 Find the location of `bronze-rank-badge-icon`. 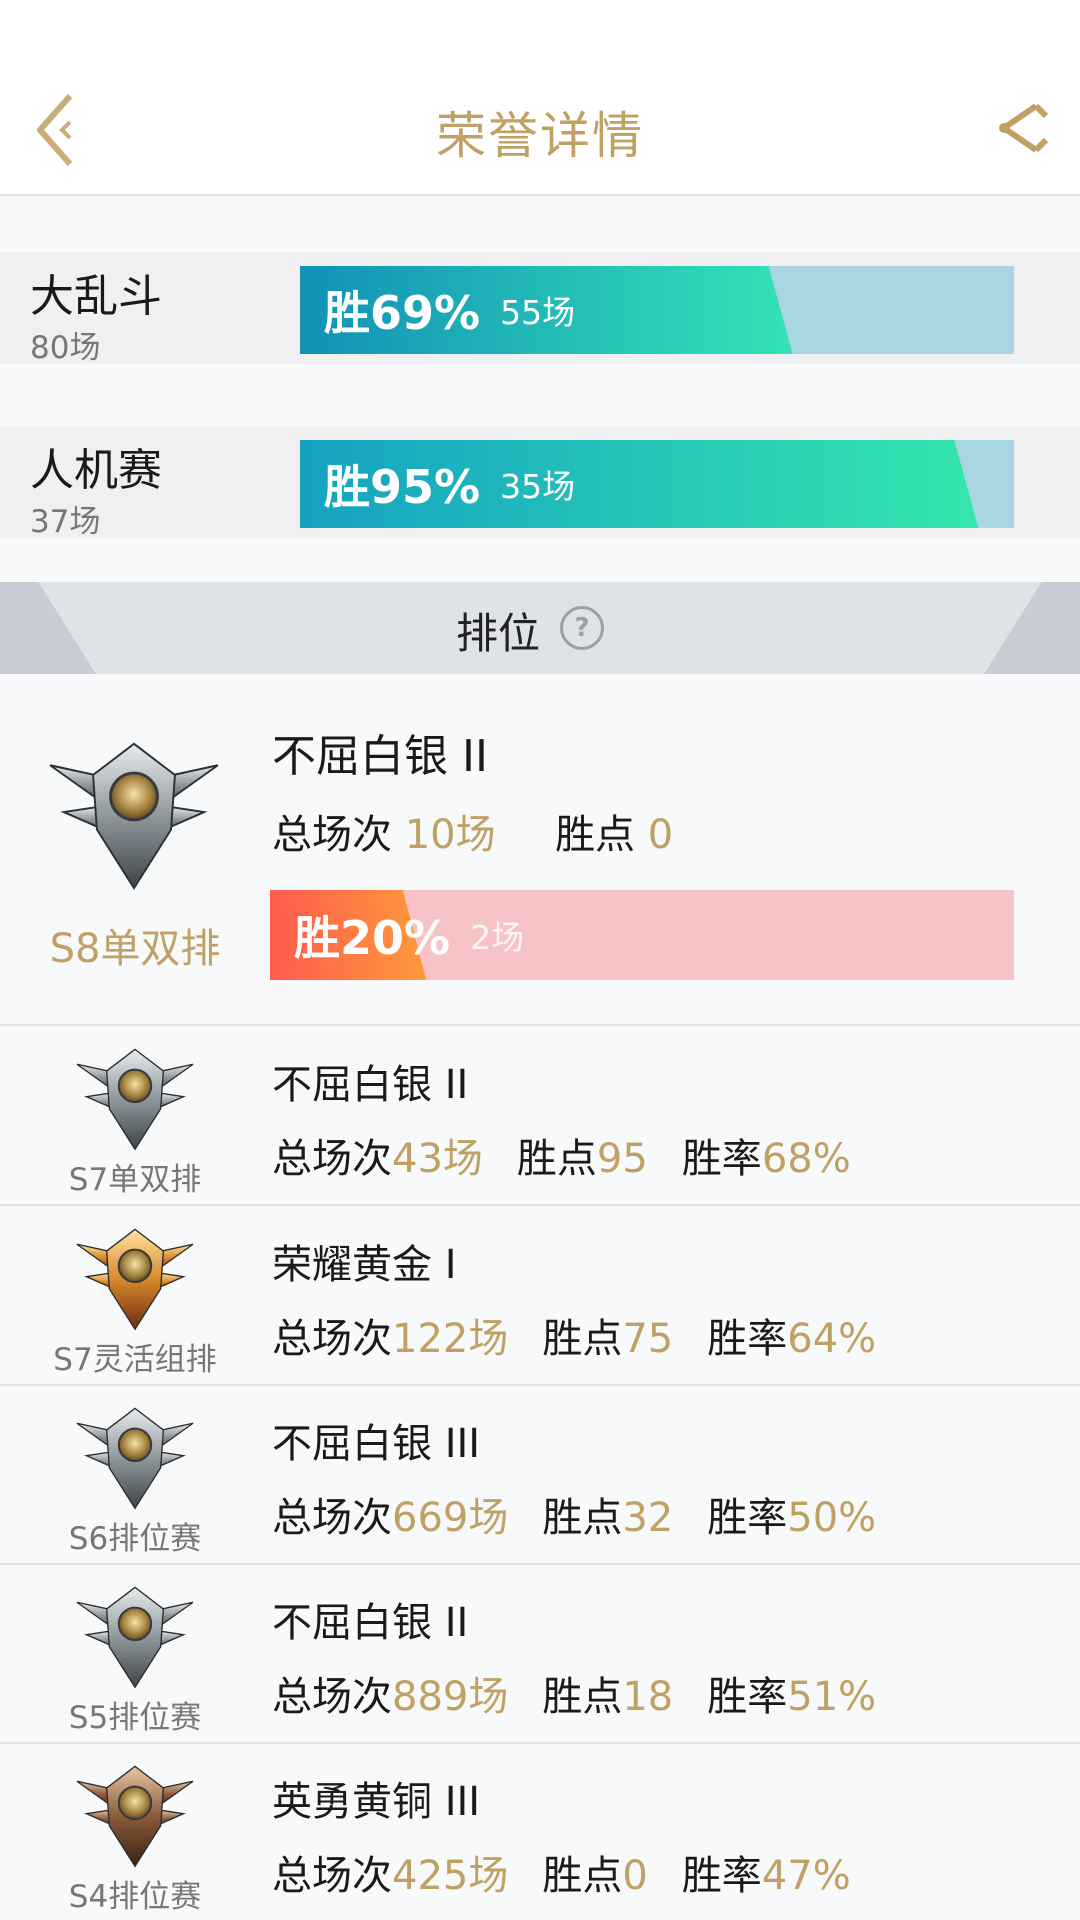

bronze-rank-badge-icon is located at coordinates (135, 1815).